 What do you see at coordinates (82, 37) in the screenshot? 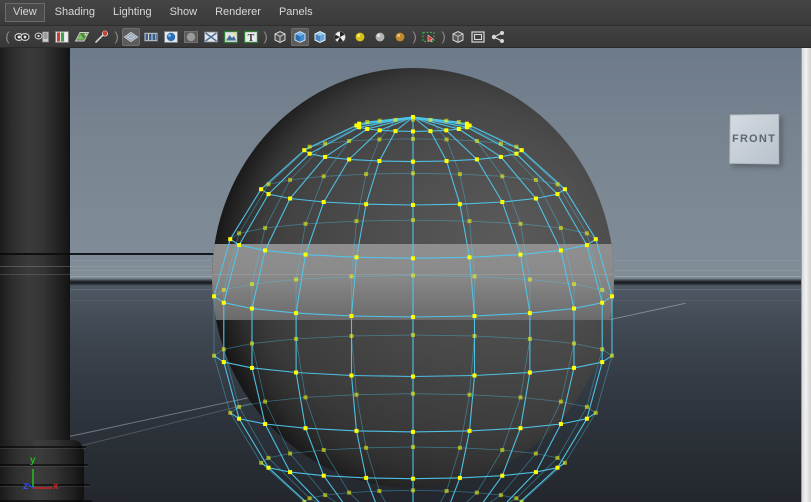
I see `image-plane-icon` at bounding box center [82, 37].